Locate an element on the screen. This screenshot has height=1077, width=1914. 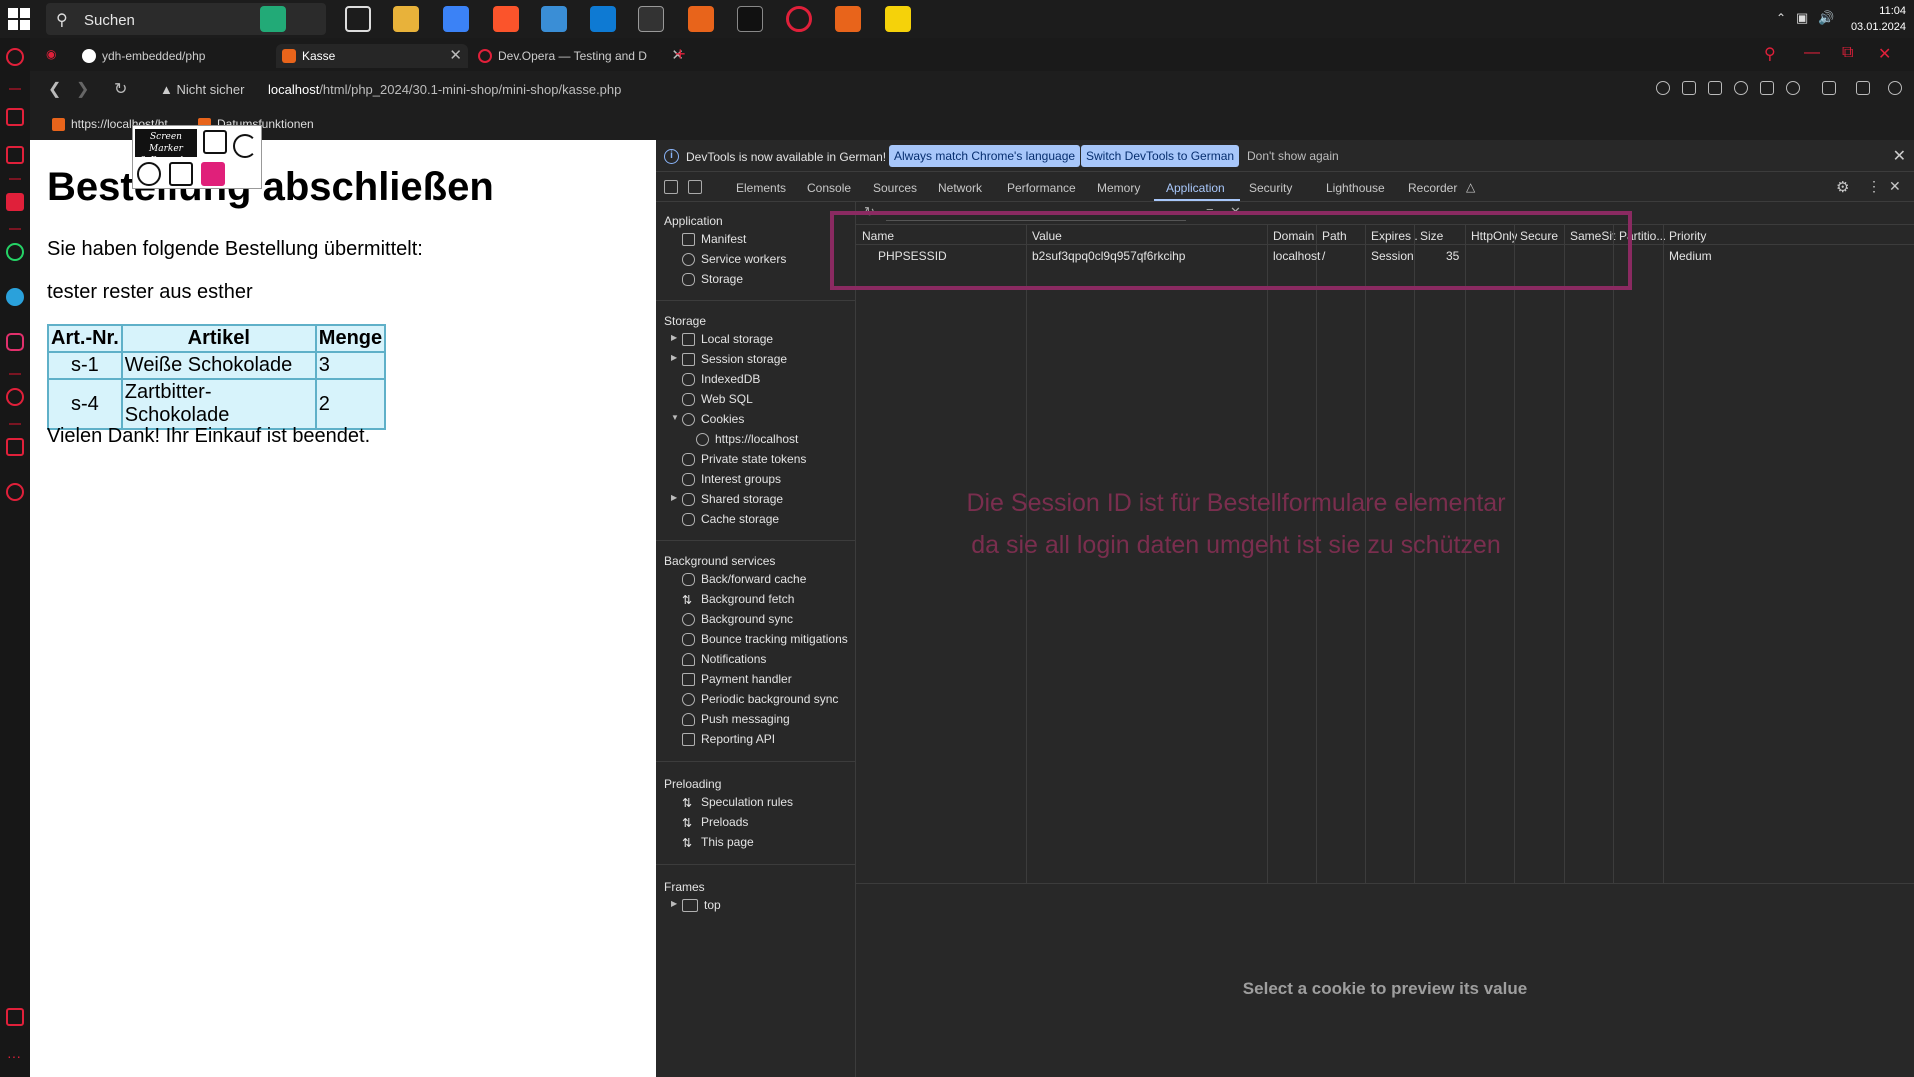
sidebar-item-frame-top: ▶ top is located at coordinates (696, 905).